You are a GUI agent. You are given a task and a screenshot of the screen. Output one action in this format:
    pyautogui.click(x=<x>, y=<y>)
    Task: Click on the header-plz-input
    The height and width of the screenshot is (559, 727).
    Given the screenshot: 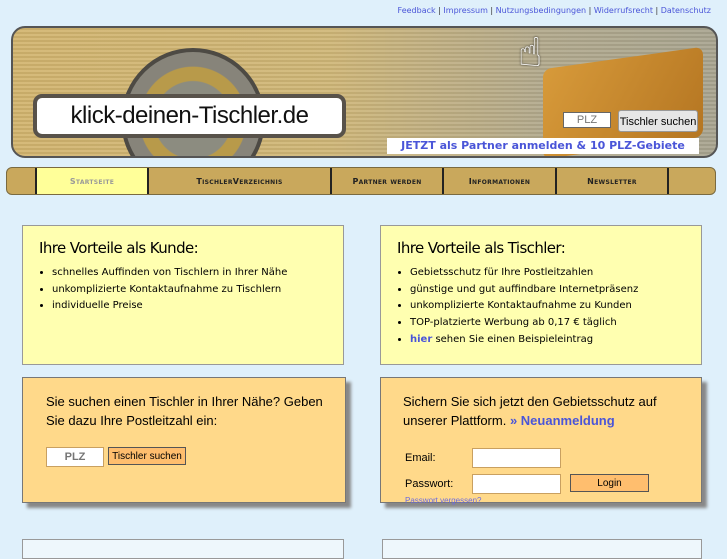 What is the action you would take?
    pyautogui.click(x=587, y=120)
    